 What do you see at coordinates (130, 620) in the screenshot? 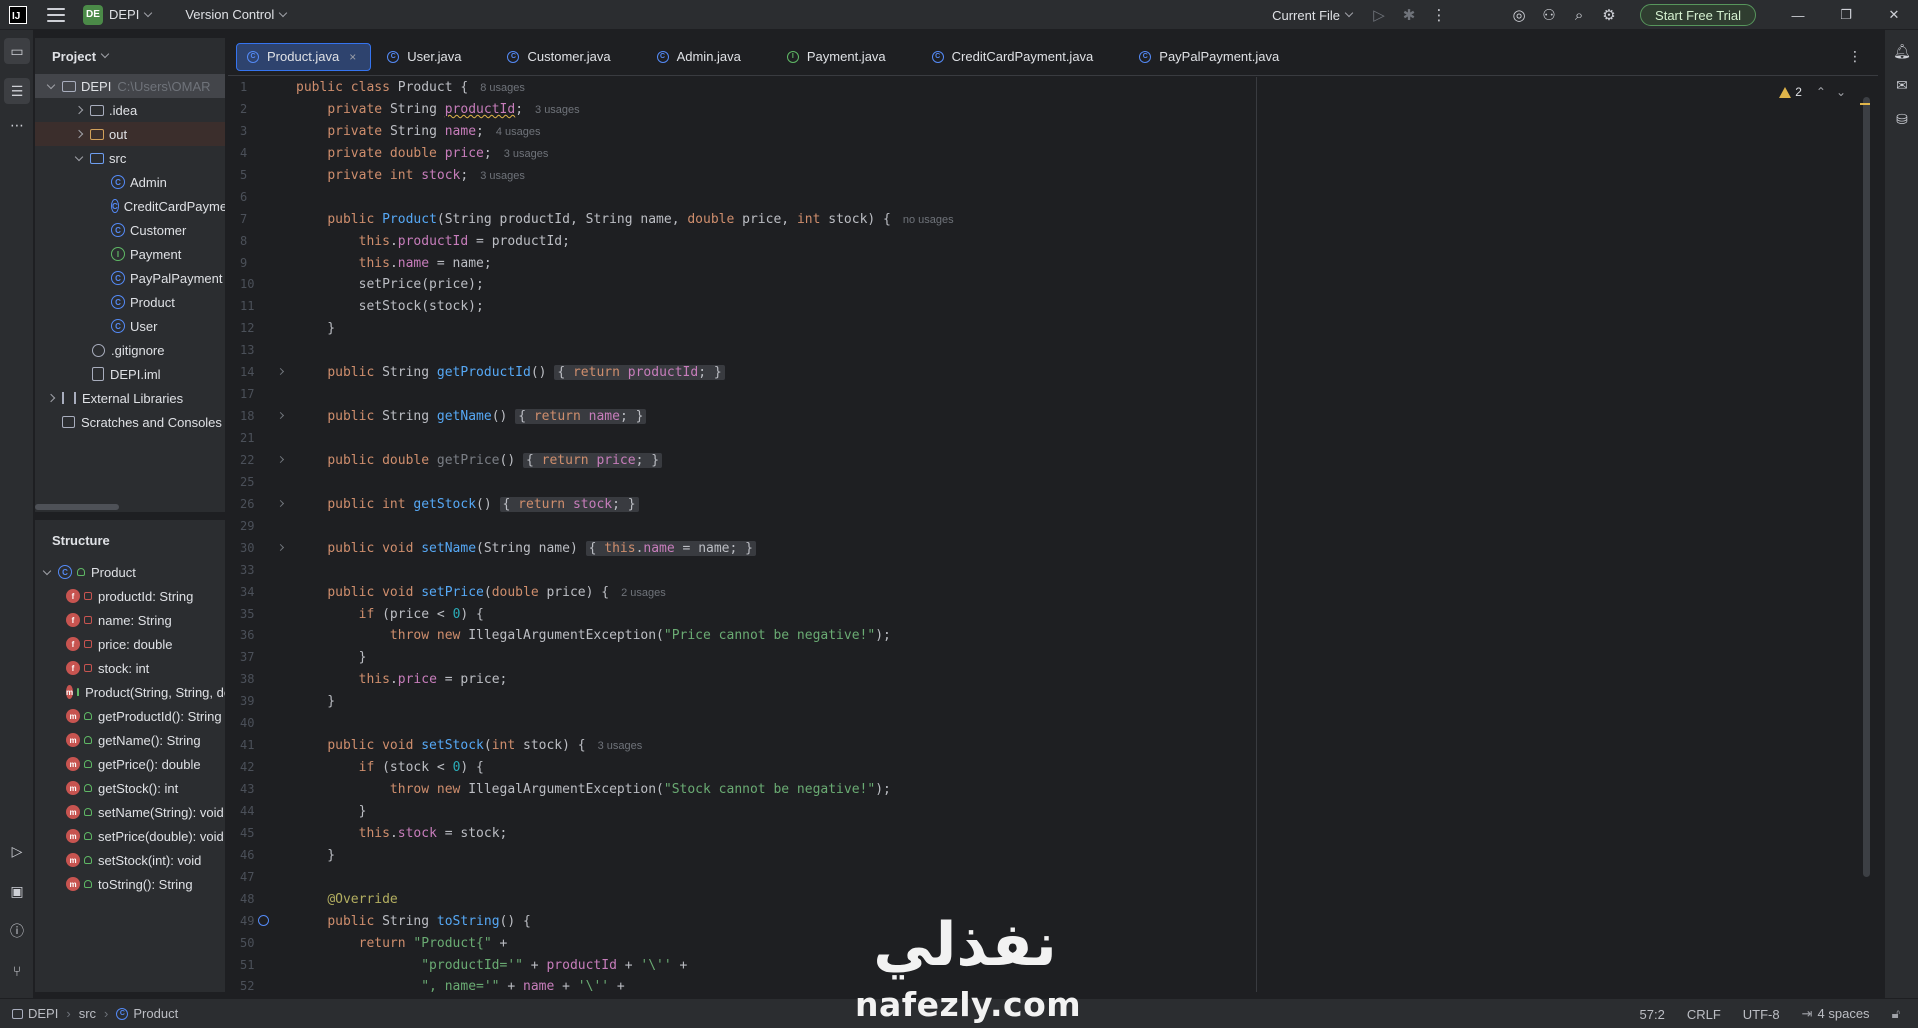
I see `structure-field: f name: String` at bounding box center [130, 620].